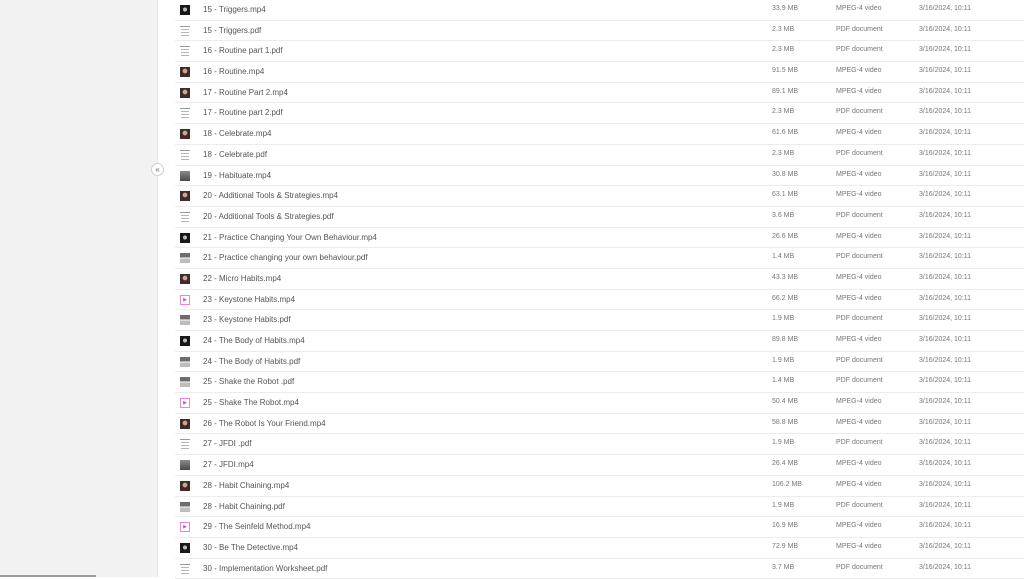 The width and height of the screenshot is (1024, 579). I want to click on file-name: 23 - Keystone Habits.mp4, so click(249, 299).